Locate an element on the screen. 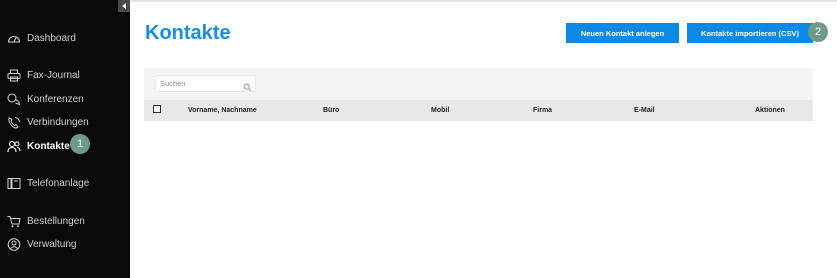 The width and height of the screenshot is (837, 278). column-header-buero: Büro is located at coordinates (331, 110).